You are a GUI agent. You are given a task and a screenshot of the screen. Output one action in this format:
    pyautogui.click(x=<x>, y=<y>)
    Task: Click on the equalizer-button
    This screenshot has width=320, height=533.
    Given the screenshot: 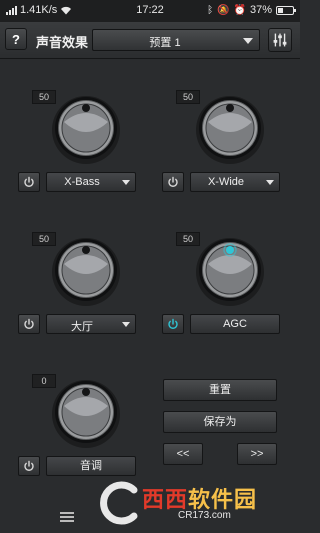 What is the action you would take?
    pyautogui.click(x=280, y=40)
    